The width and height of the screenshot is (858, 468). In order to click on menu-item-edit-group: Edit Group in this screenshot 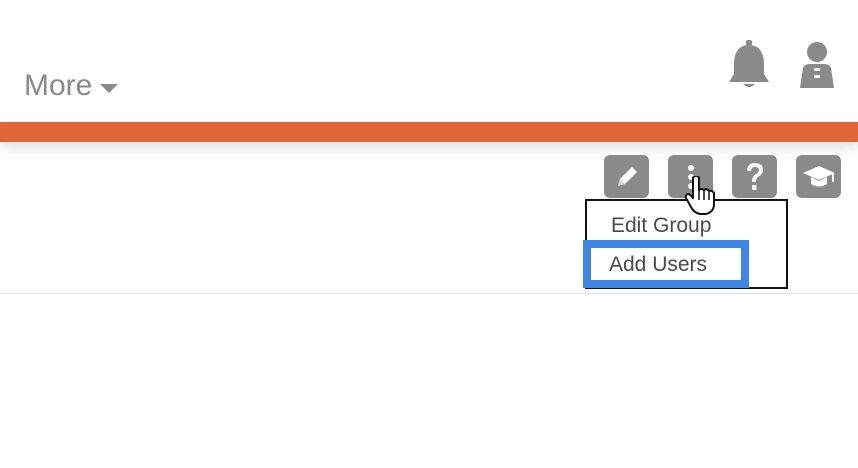, I will do `click(661, 226)`.